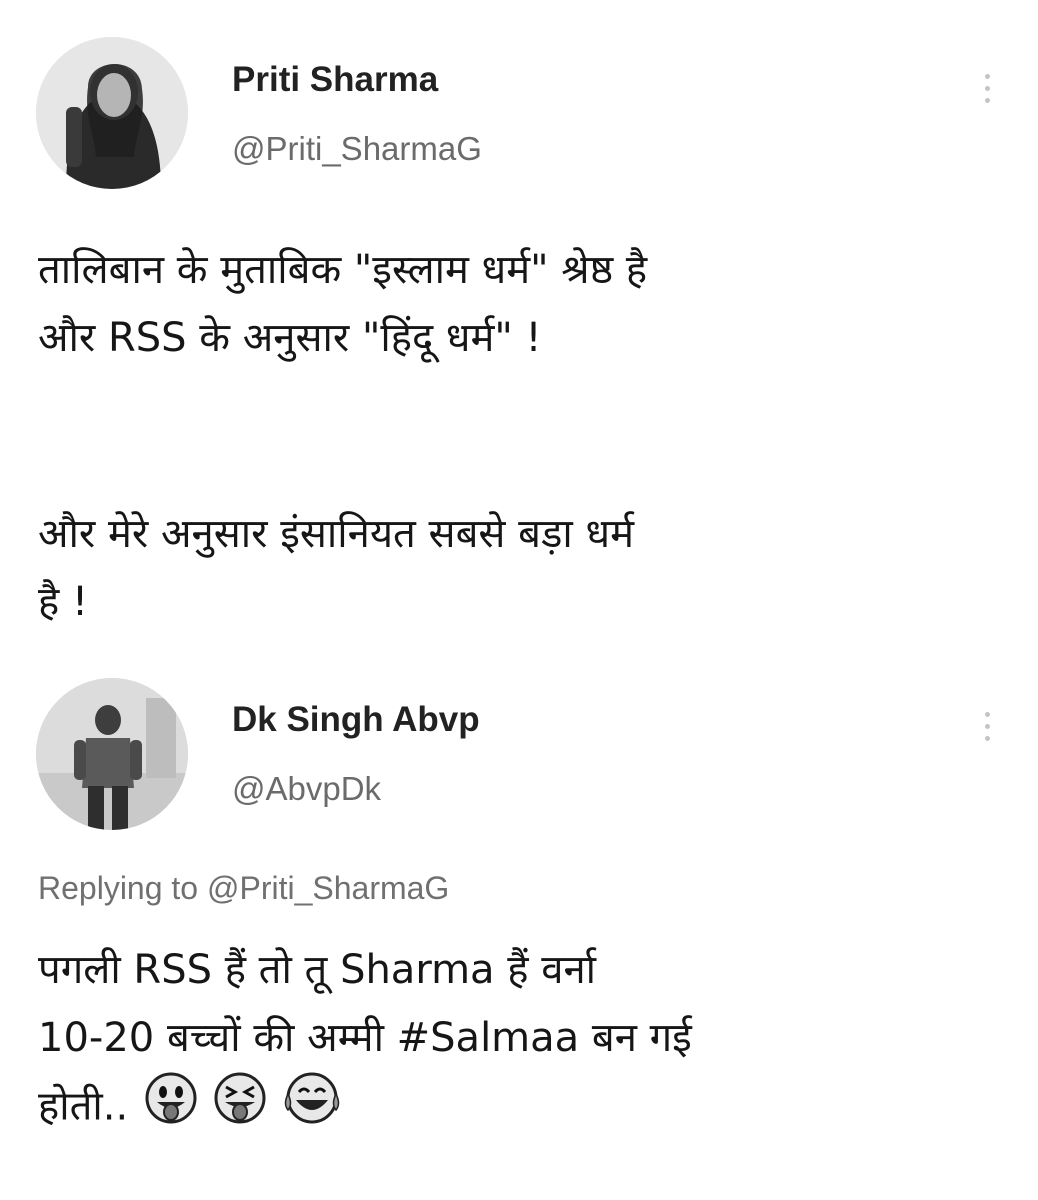 Image resolution: width=1038 pixels, height=1200 pixels. What do you see at coordinates (356, 720) in the screenshot?
I see `reply-author-name: Dk Singh Abvp` at bounding box center [356, 720].